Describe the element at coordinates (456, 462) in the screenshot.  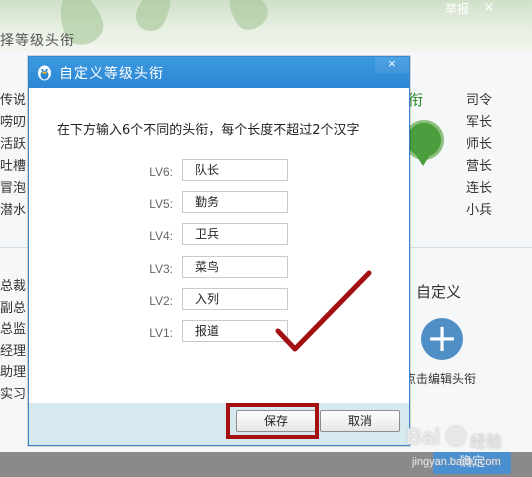
I see `watermark-url: jingyan.baidu.com` at that location.